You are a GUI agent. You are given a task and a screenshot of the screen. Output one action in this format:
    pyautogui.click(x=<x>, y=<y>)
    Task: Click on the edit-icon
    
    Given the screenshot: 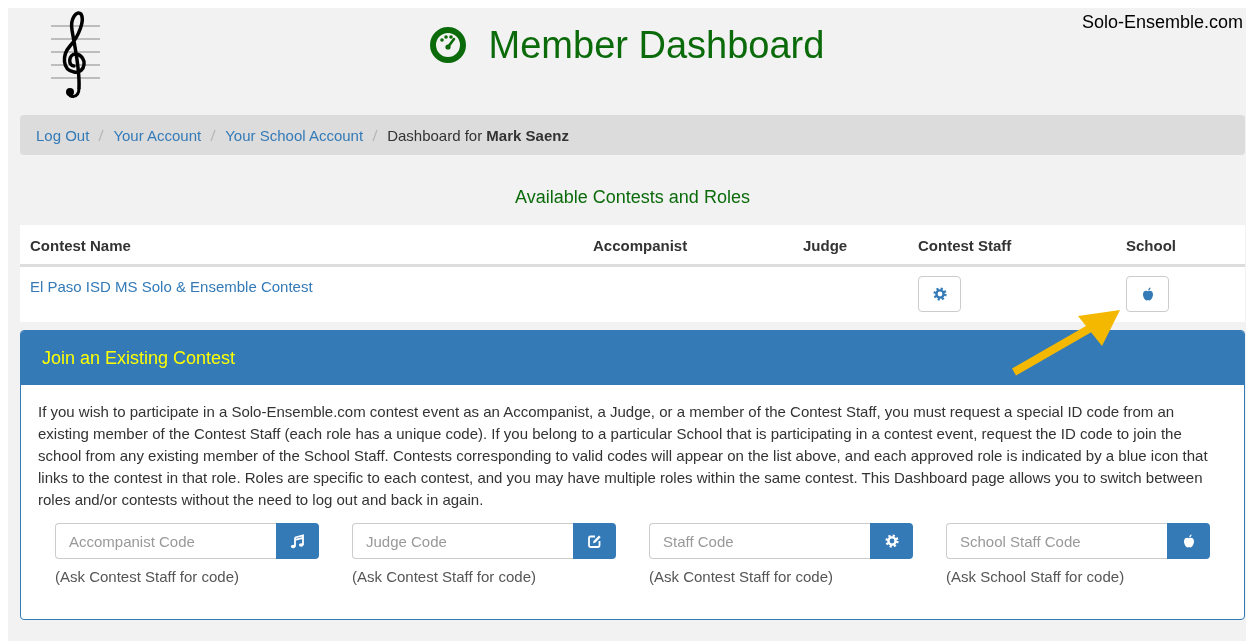 What is the action you would take?
    pyautogui.click(x=594, y=541)
    